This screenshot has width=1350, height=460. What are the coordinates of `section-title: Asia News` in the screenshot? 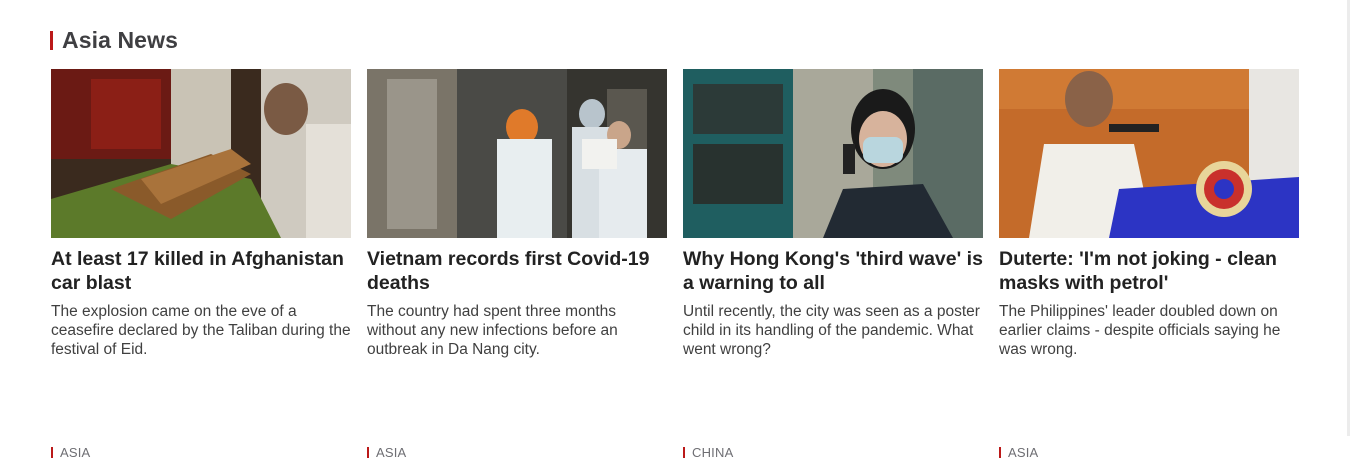 It's located at (120, 40).